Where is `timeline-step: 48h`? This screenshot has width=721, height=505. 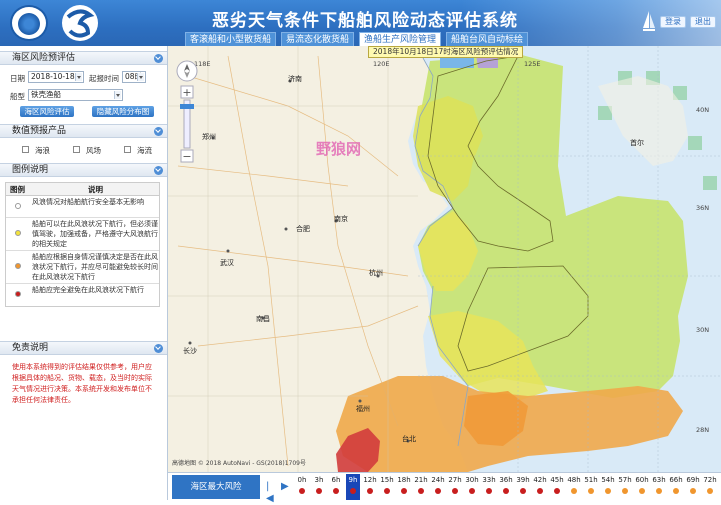
timeline-step: 48h is located at coordinates (574, 487).